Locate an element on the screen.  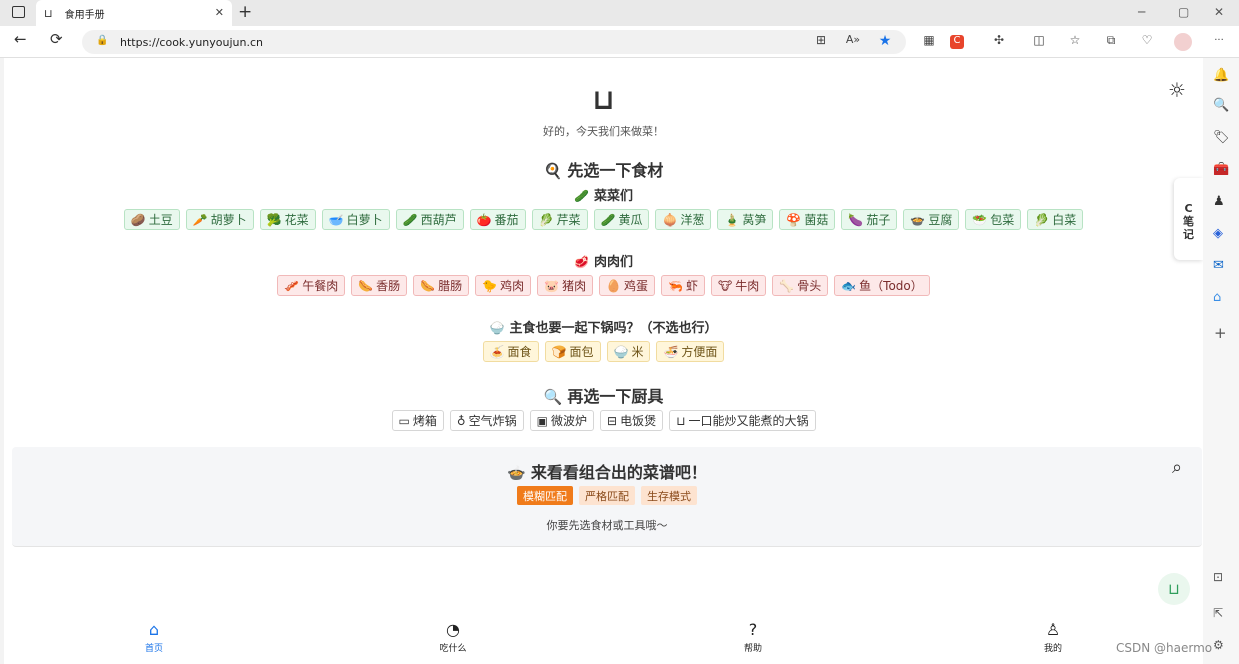
external-link-icon: ⇱ is located at coordinates (1218, 613).